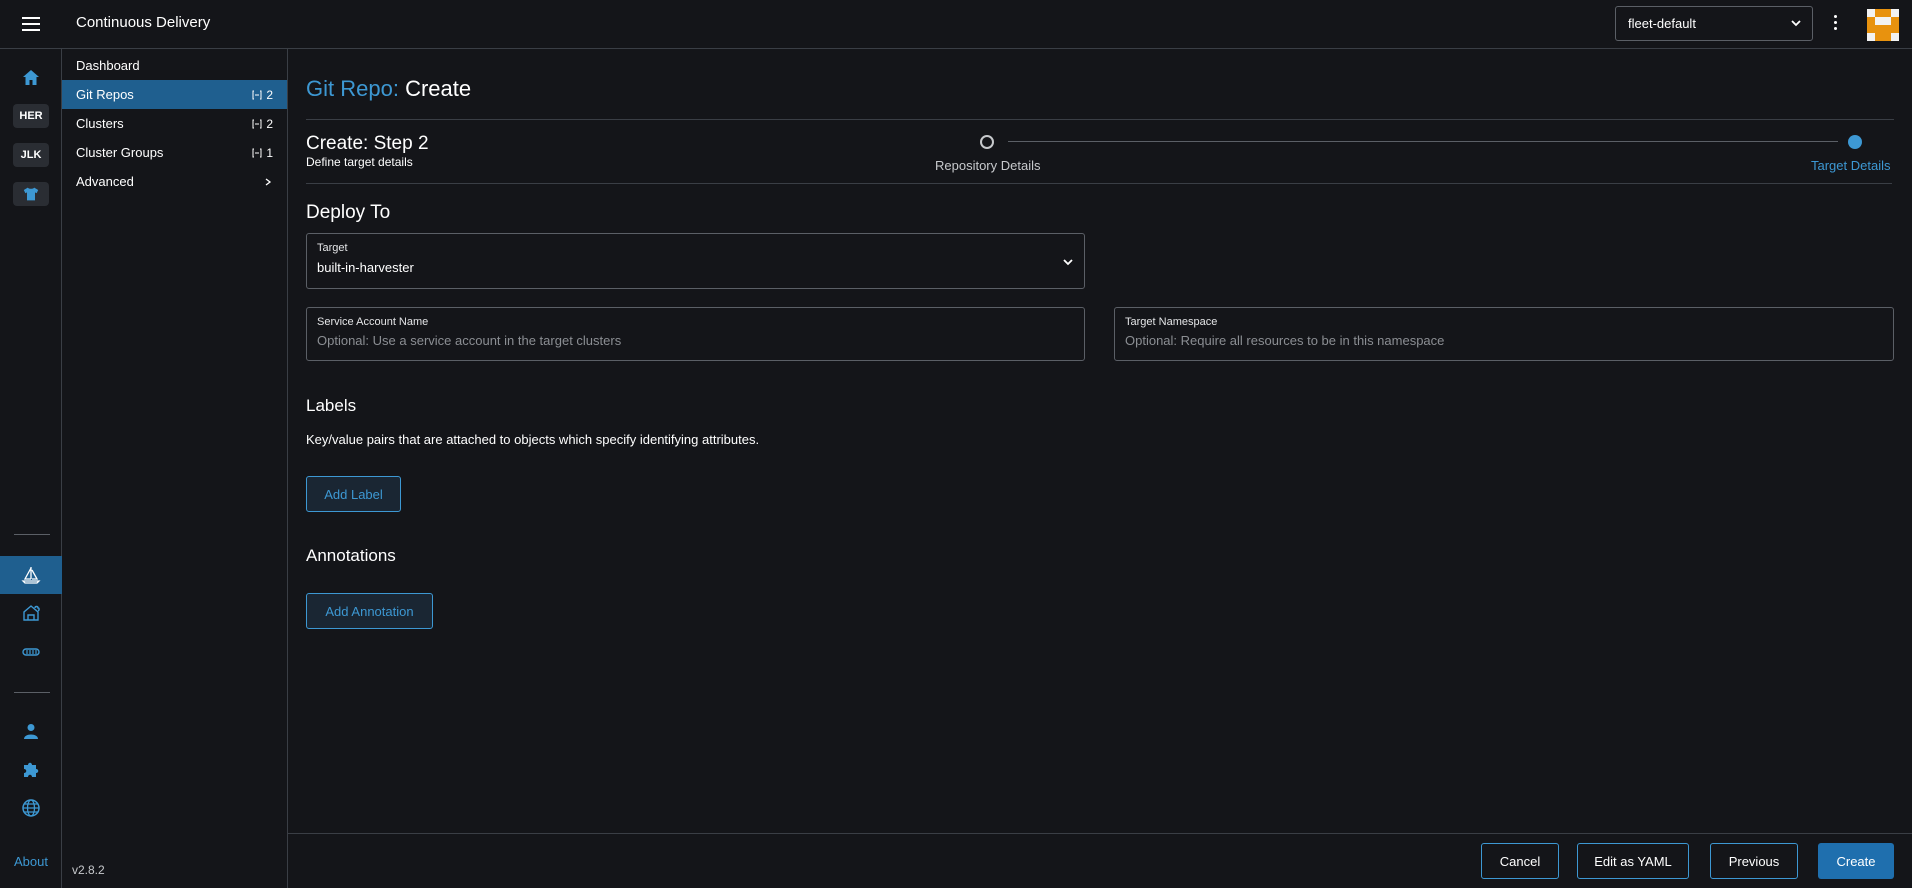 The width and height of the screenshot is (1912, 888). Describe the element at coordinates (331, 405) in the screenshot. I see `labels-heading: Labels` at that location.